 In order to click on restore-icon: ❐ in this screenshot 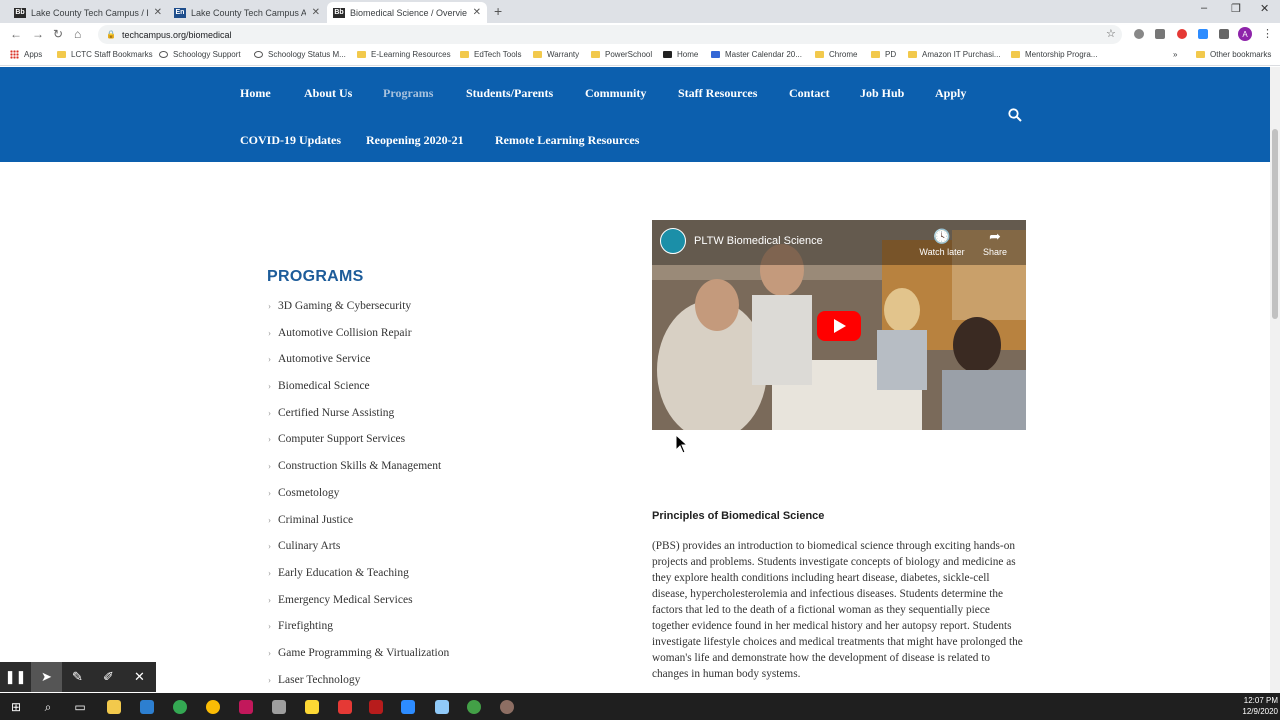, I will do `click(1236, 8)`.